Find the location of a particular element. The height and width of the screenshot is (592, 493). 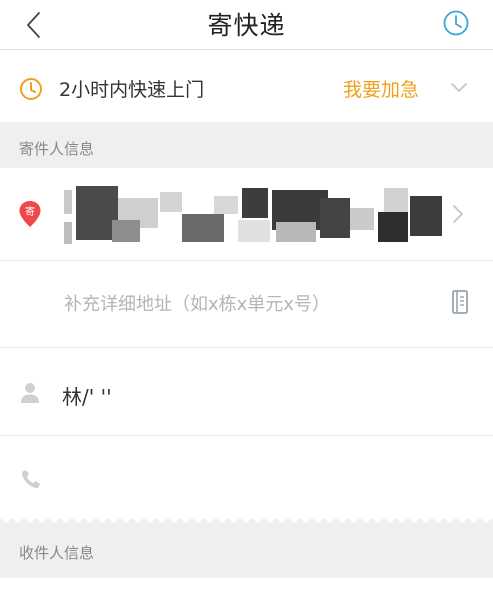

sender-pin-icon: 寄 is located at coordinates (30, 214).